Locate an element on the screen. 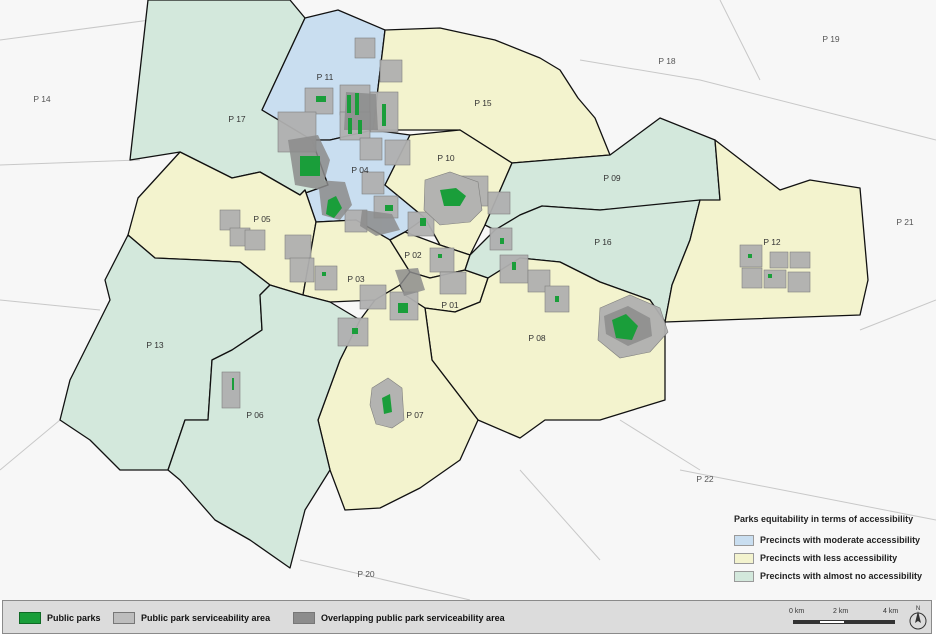 The image size is (936, 638). precinct-label: P 07 is located at coordinates (415, 415).